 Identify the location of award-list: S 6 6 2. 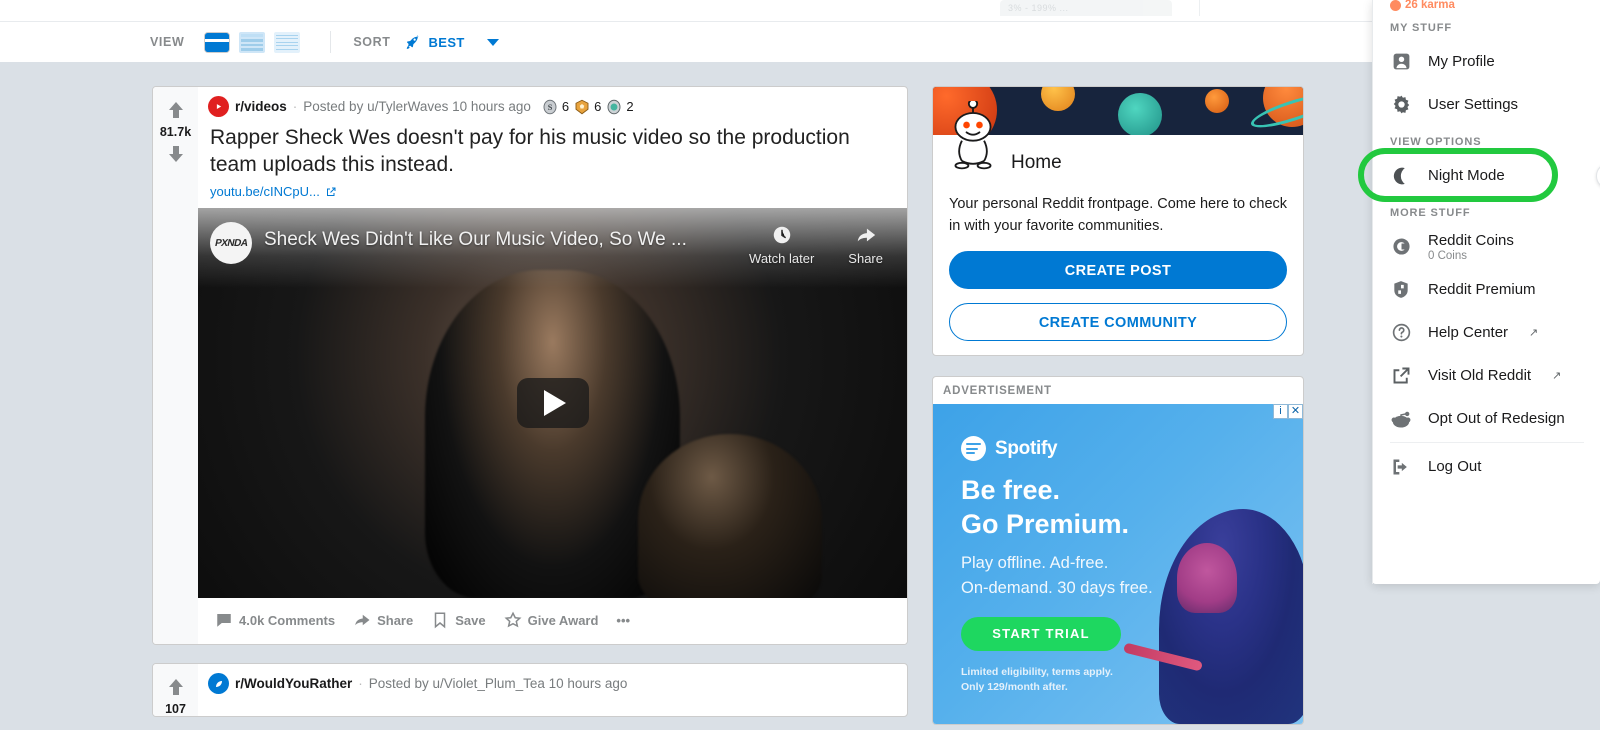
(587, 107).